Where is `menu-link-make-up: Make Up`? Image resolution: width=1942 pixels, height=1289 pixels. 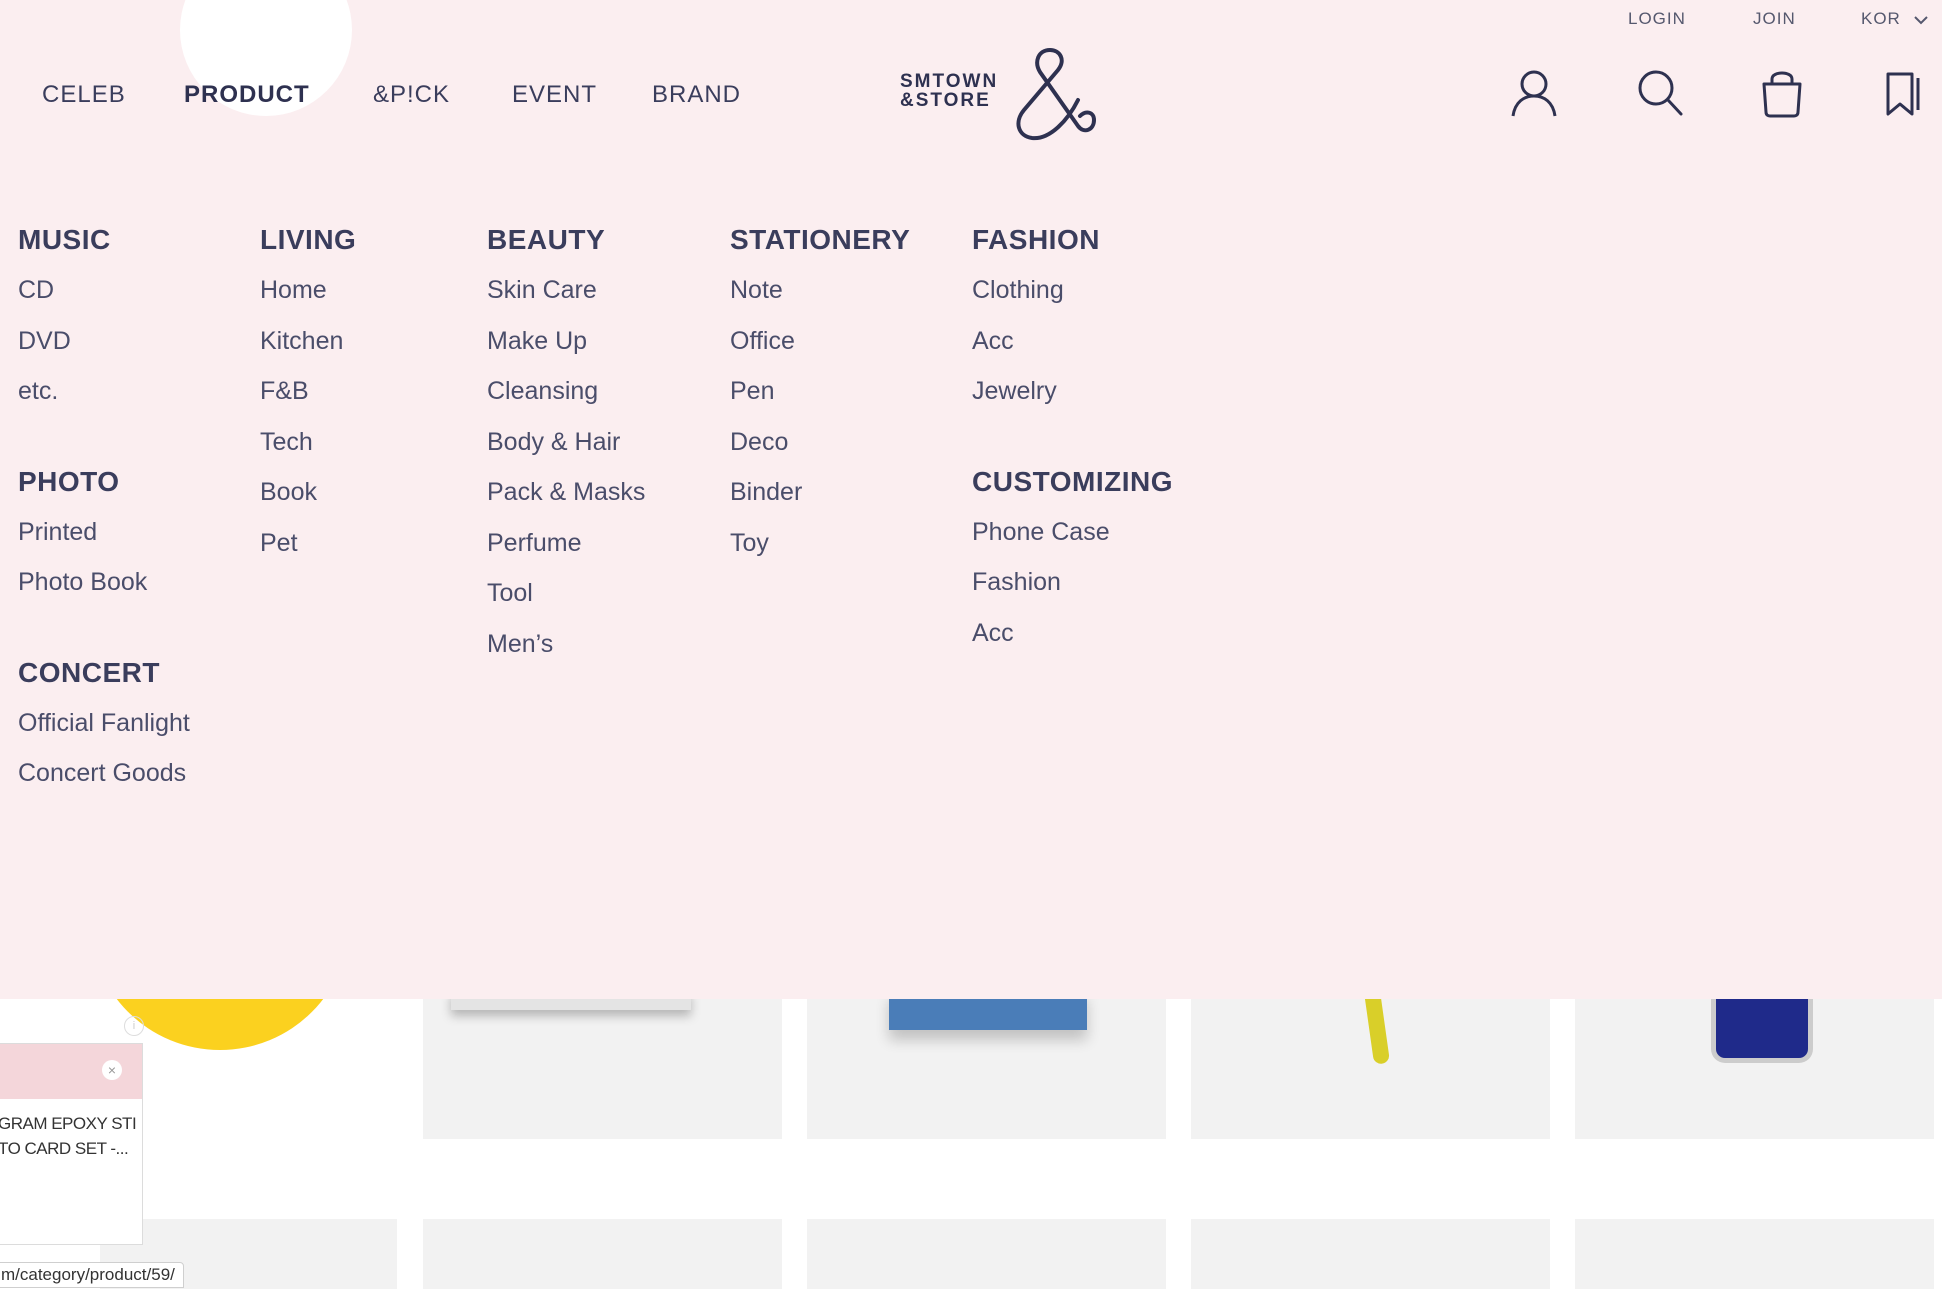 menu-link-make-up: Make Up is located at coordinates (566, 348).